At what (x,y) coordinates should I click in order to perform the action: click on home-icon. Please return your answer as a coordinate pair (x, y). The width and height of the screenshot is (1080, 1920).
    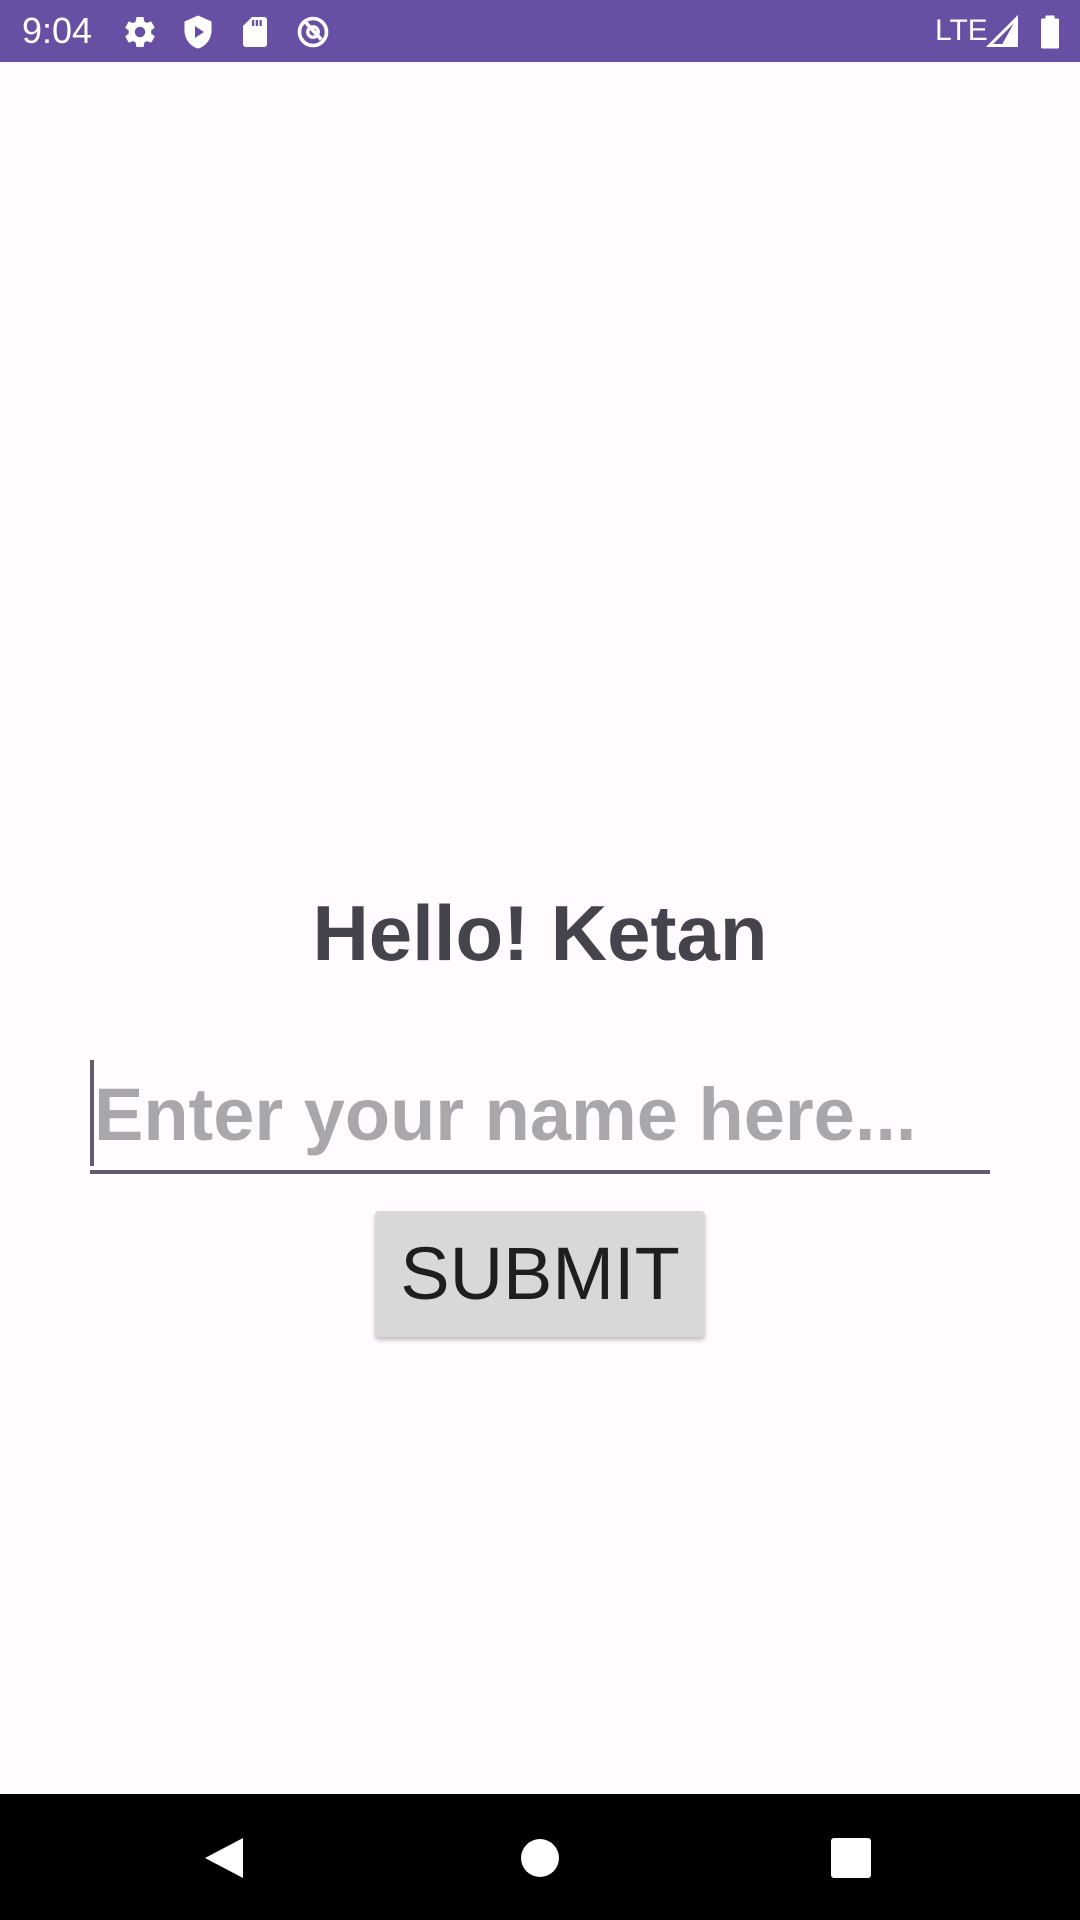
    Looking at the image, I should click on (540, 1858).